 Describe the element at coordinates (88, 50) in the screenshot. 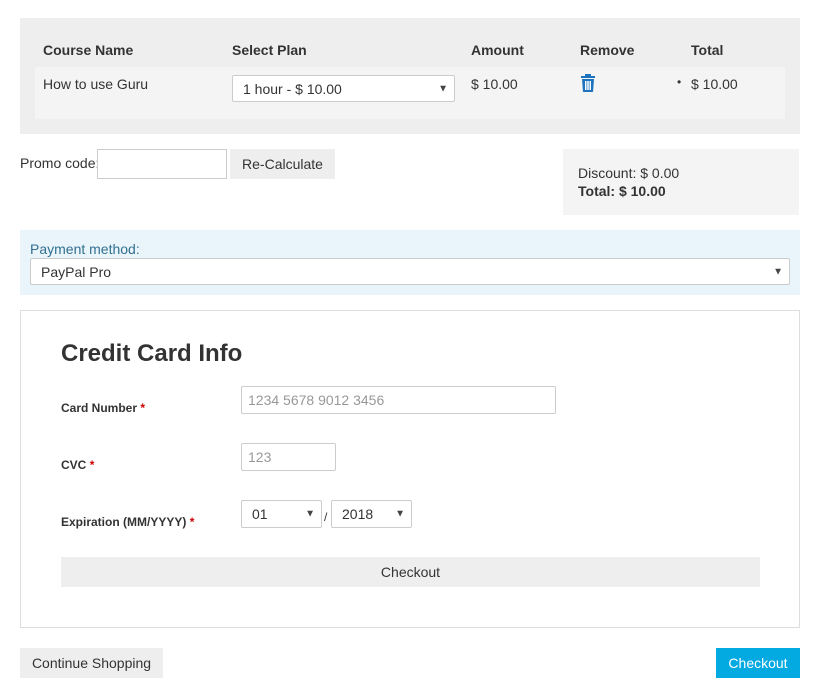

I see `column-header-course-name: Course Name` at that location.